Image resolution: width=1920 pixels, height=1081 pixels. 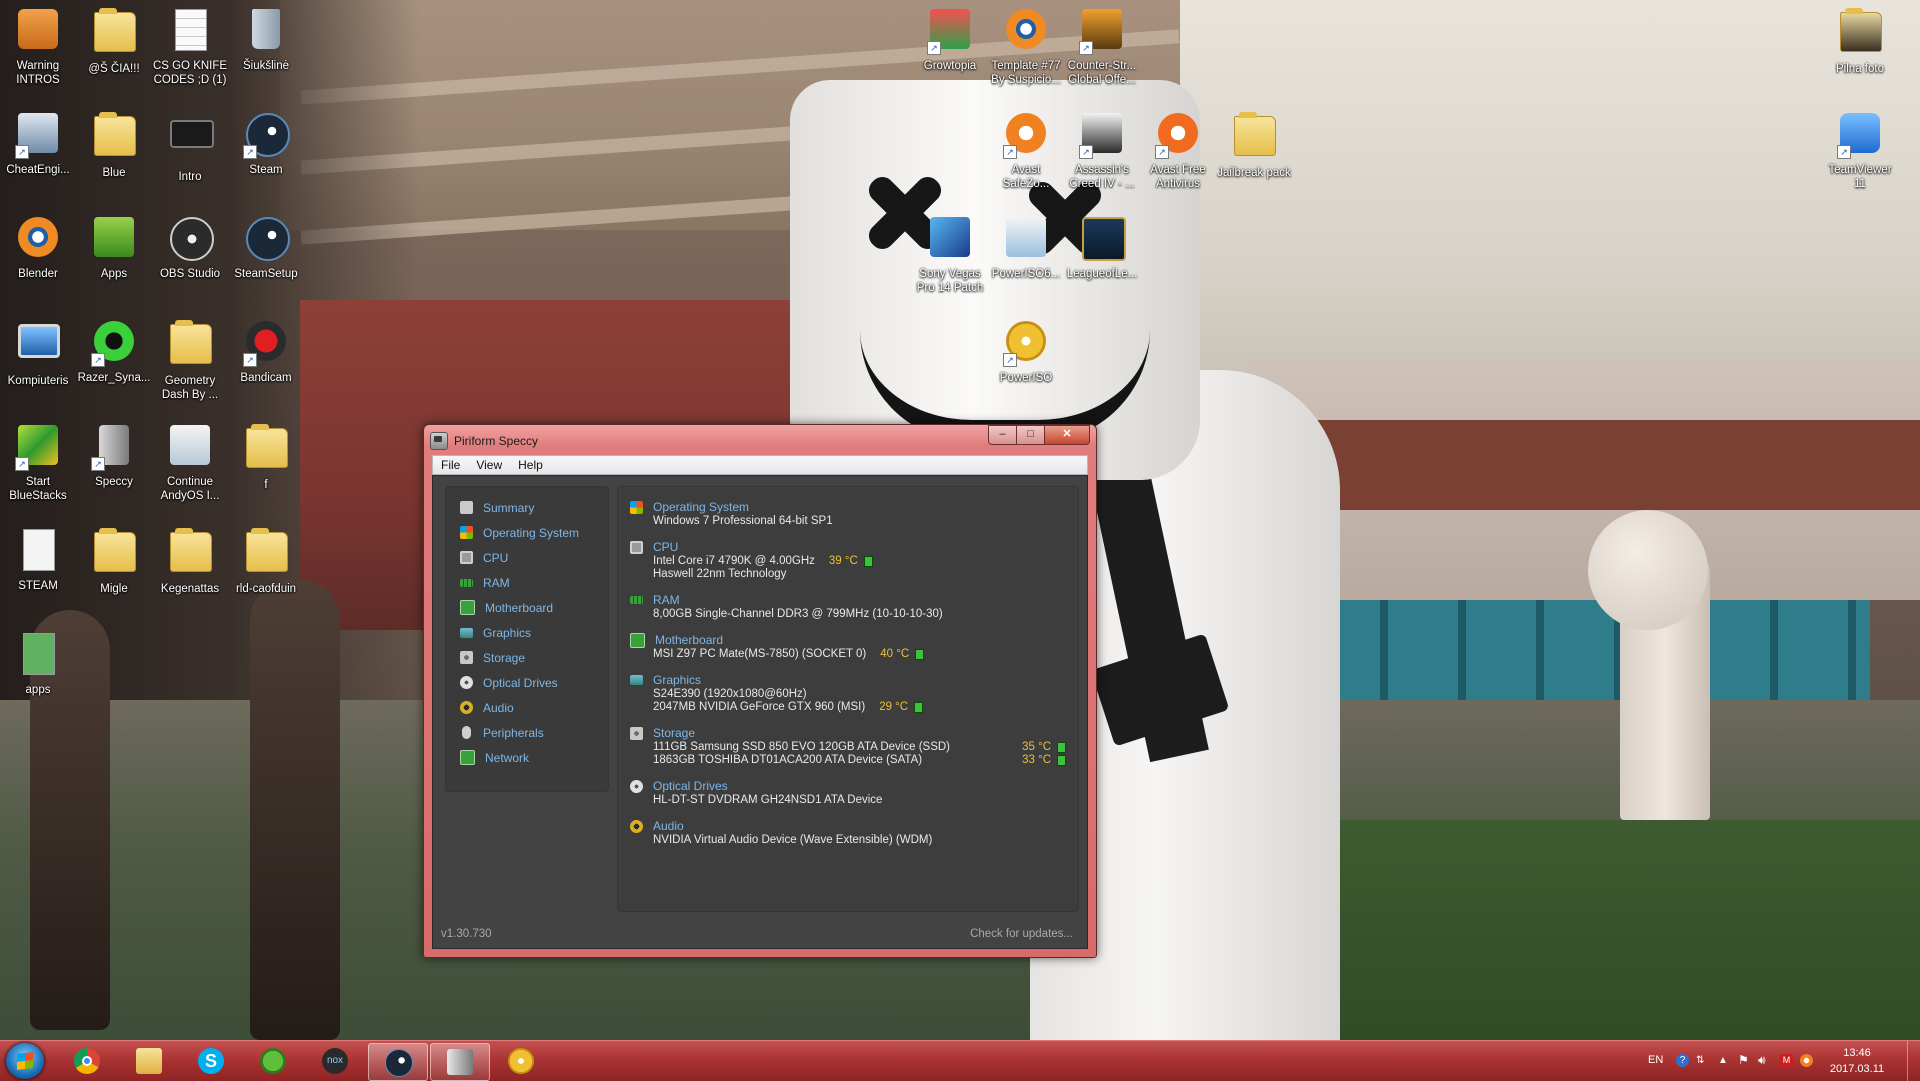 What do you see at coordinates (484, 441) in the screenshot?
I see `window-title-bar: Piriform Speccy` at bounding box center [484, 441].